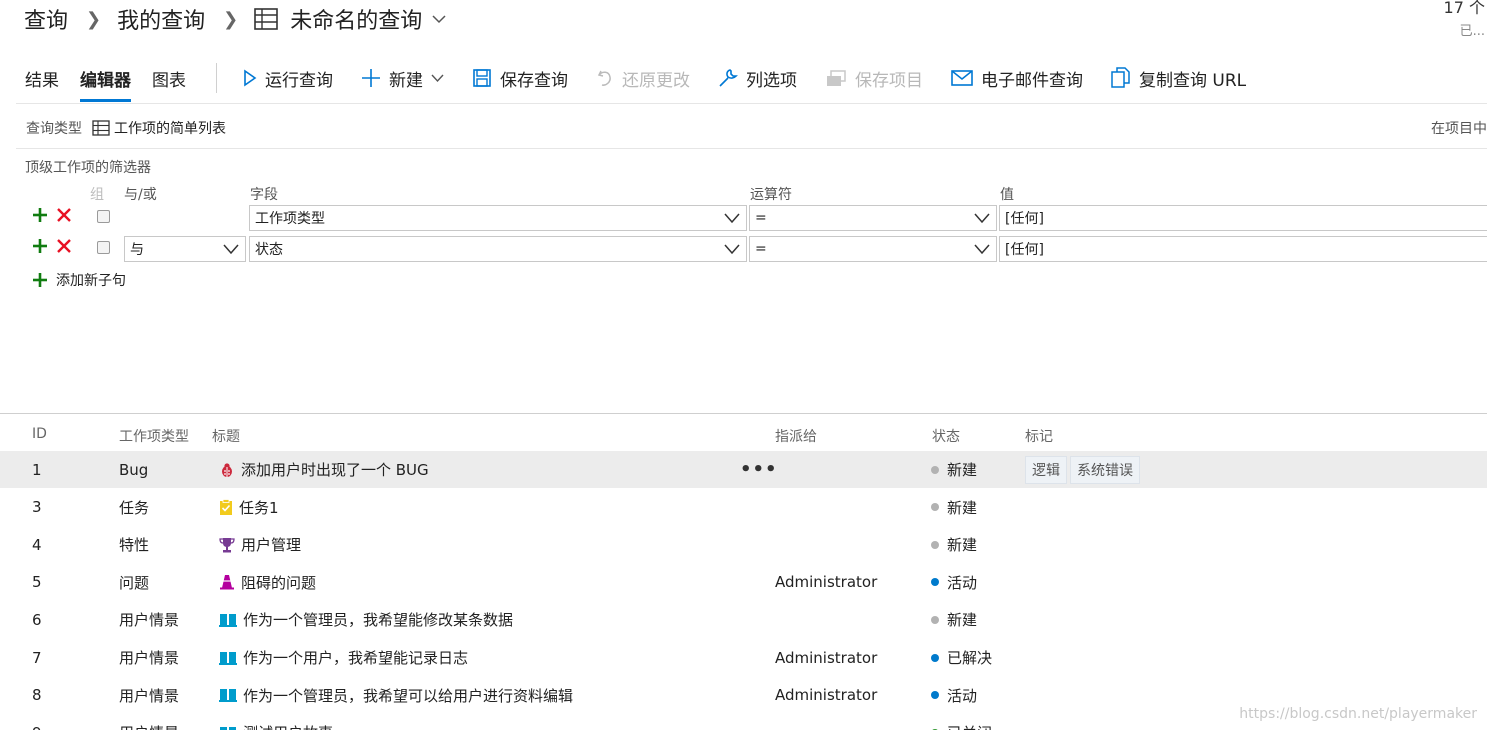 The height and width of the screenshot is (730, 1487). What do you see at coordinates (134, 469) in the screenshot?
I see `row-type: Bug` at bounding box center [134, 469].